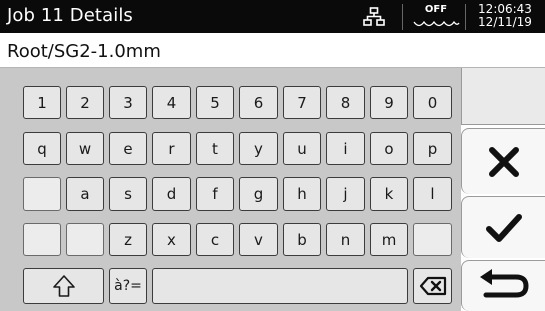 This screenshot has width=545, height=311. I want to click on shift-arrow-icon, so click(63, 286).